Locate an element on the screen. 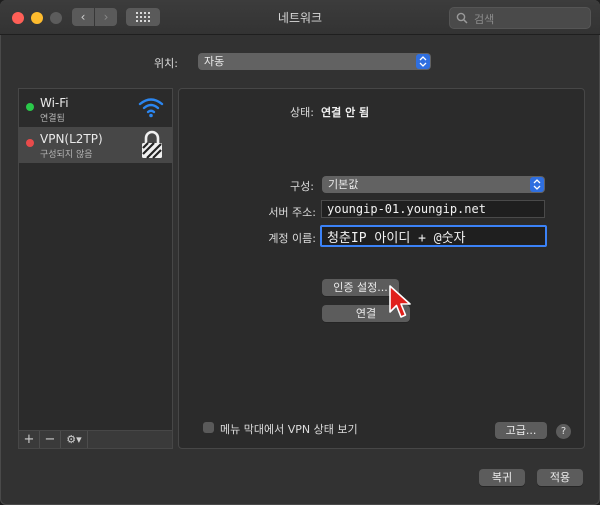 The image size is (600, 505). service-status: 구성되지 않음 is located at coordinates (66, 155).